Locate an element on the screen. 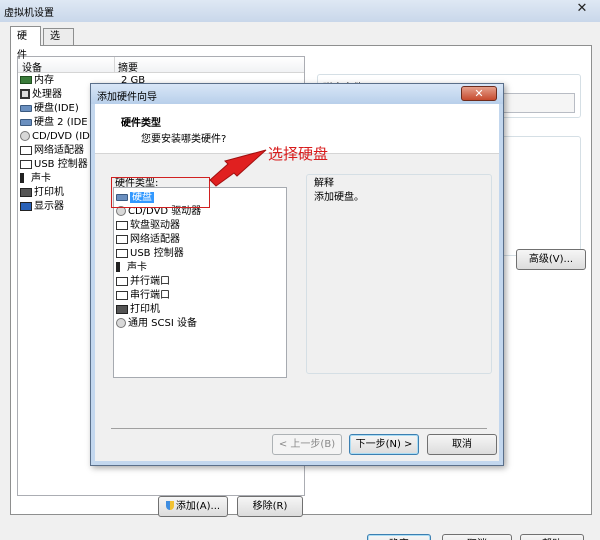 The image size is (600, 540). device-name: CD/DVD (ID is located at coordinates (61, 136).